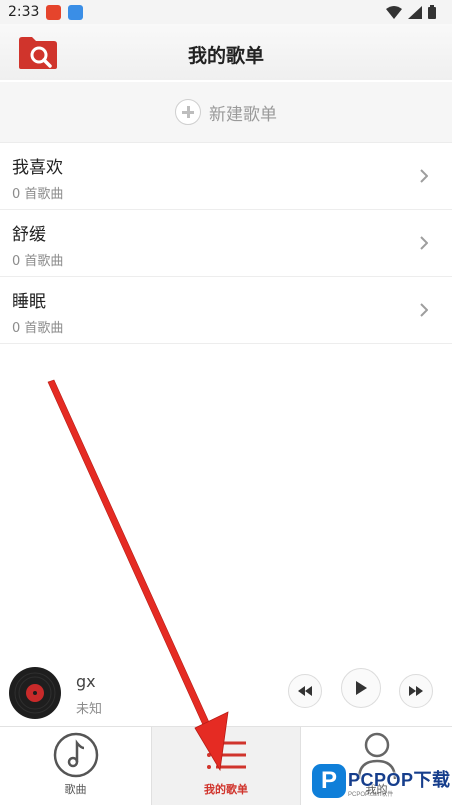  What do you see at coordinates (188, 112) in the screenshot?
I see `plus-circle-icon` at bounding box center [188, 112].